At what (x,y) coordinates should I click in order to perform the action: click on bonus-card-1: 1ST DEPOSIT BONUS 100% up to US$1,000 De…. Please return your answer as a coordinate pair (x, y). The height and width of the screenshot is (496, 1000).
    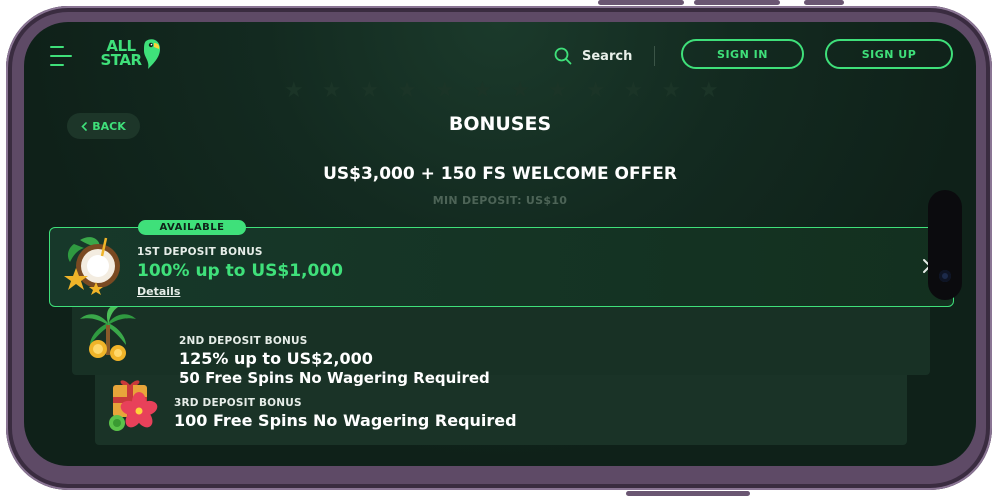
    Looking at the image, I should click on (501, 267).